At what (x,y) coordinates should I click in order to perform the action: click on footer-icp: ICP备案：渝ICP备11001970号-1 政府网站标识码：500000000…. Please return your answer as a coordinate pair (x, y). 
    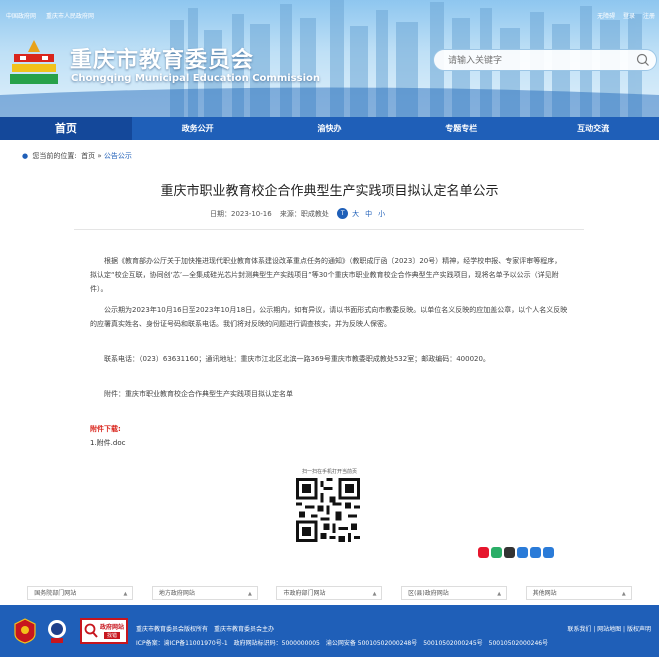
    Looking at the image, I should click on (342, 643).